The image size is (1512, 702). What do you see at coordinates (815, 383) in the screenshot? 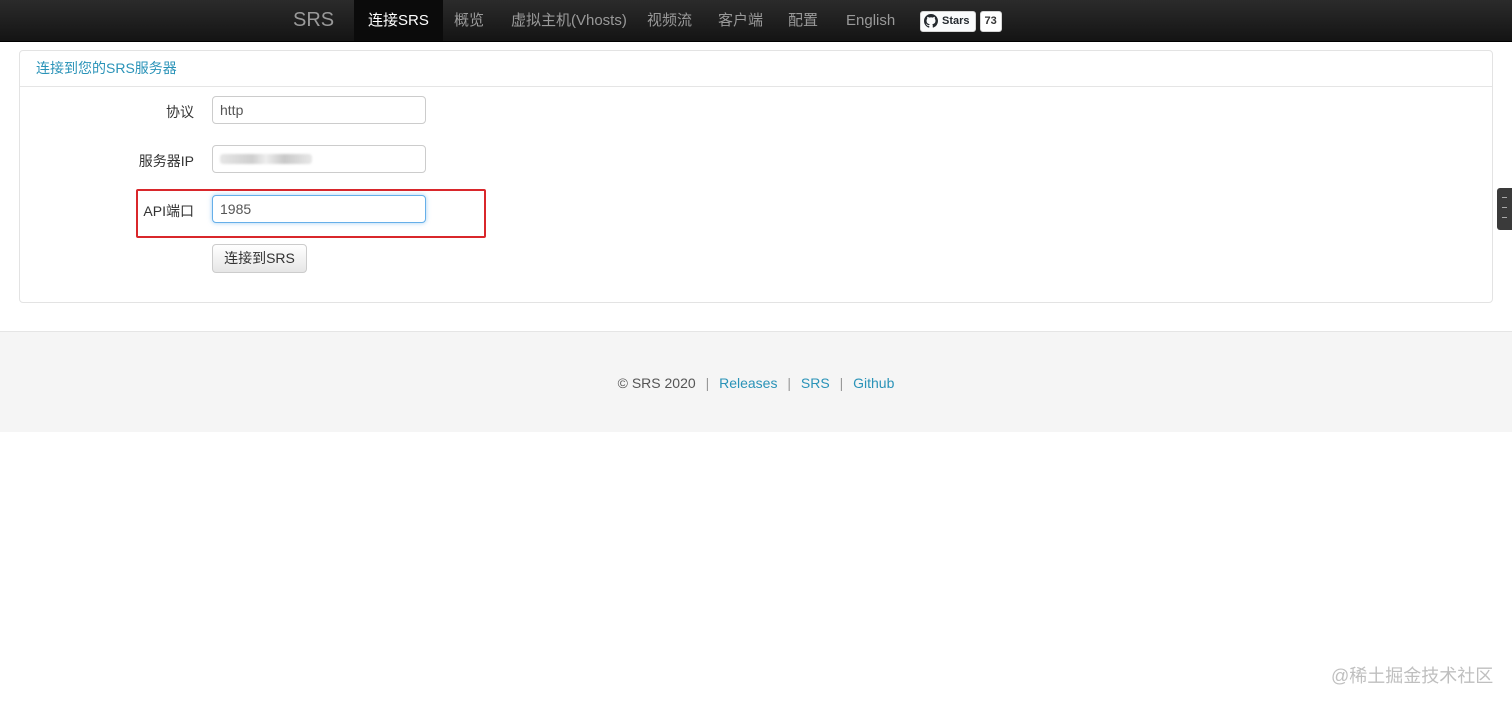
I see `footer-link-srs: SRS` at bounding box center [815, 383].